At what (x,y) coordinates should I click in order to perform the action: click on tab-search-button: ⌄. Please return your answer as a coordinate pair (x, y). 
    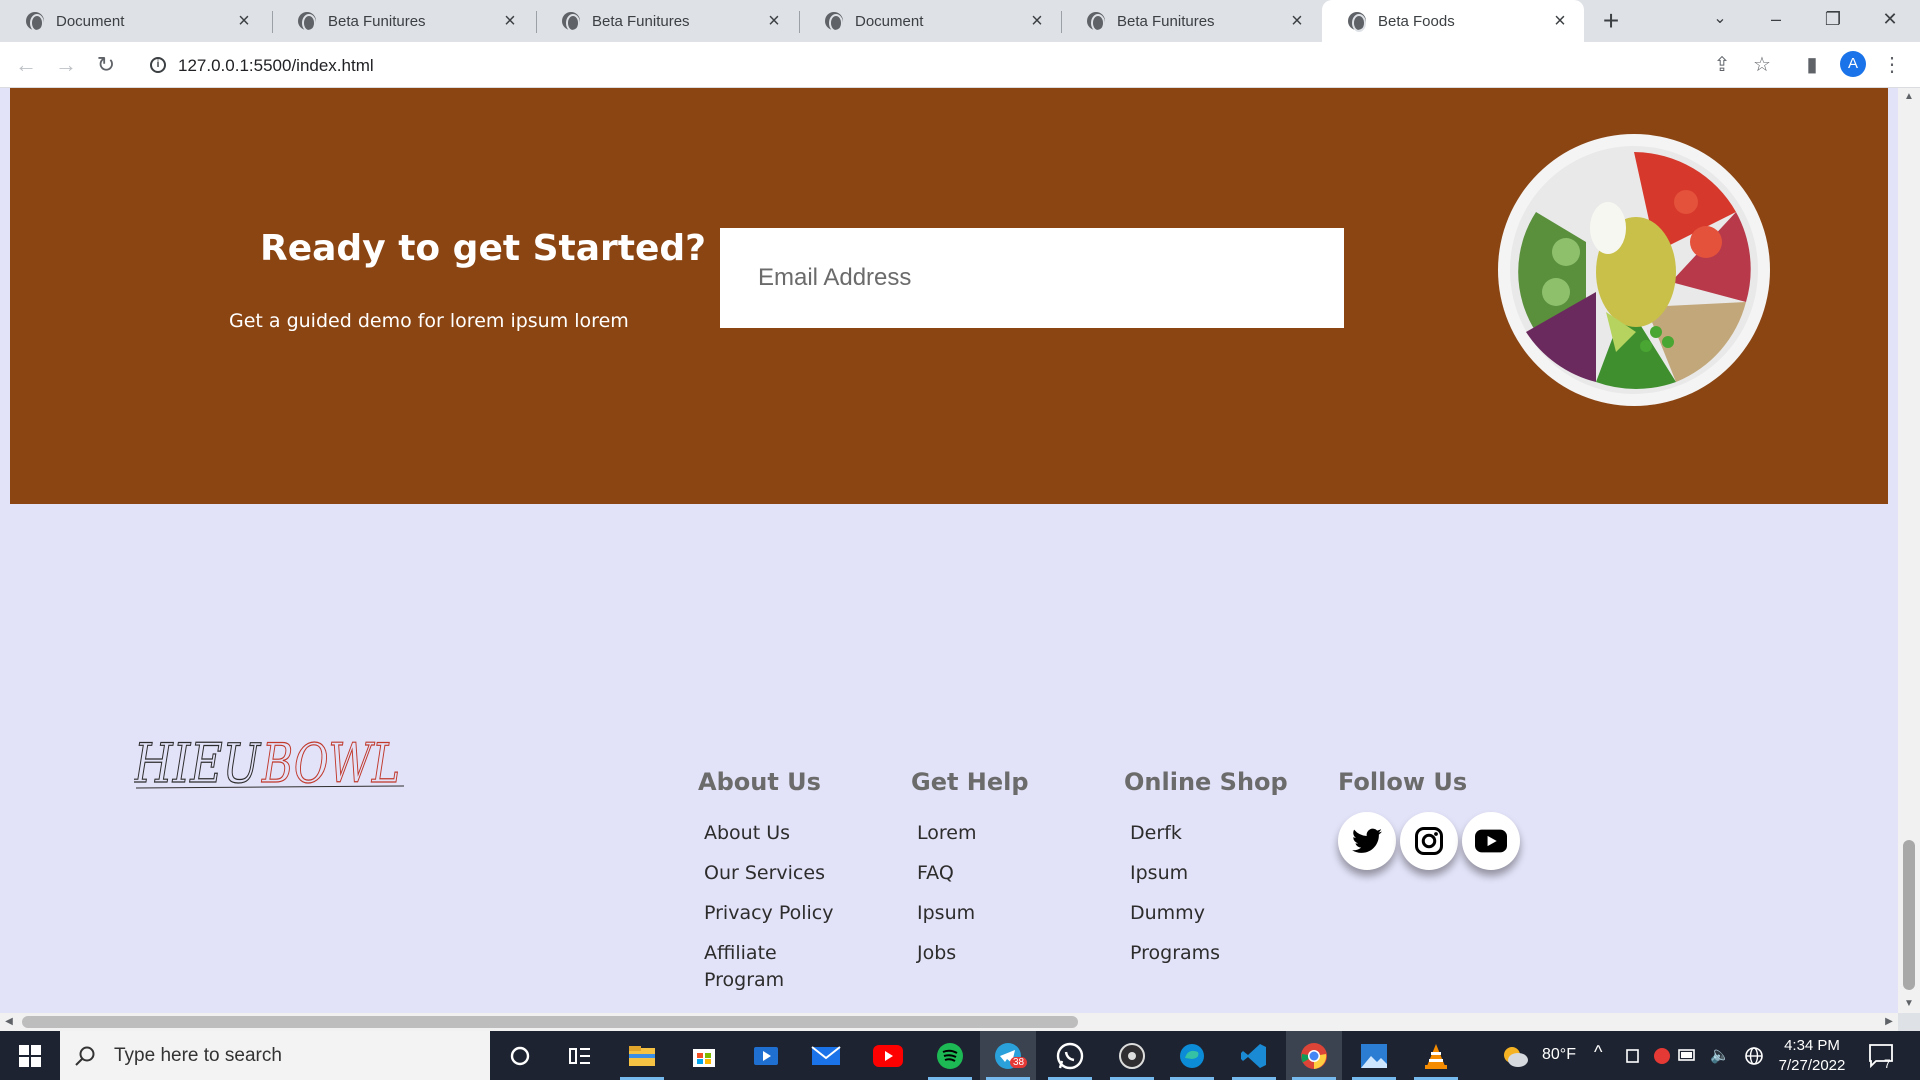
    Looking at the image, I should click on (1720, 19).